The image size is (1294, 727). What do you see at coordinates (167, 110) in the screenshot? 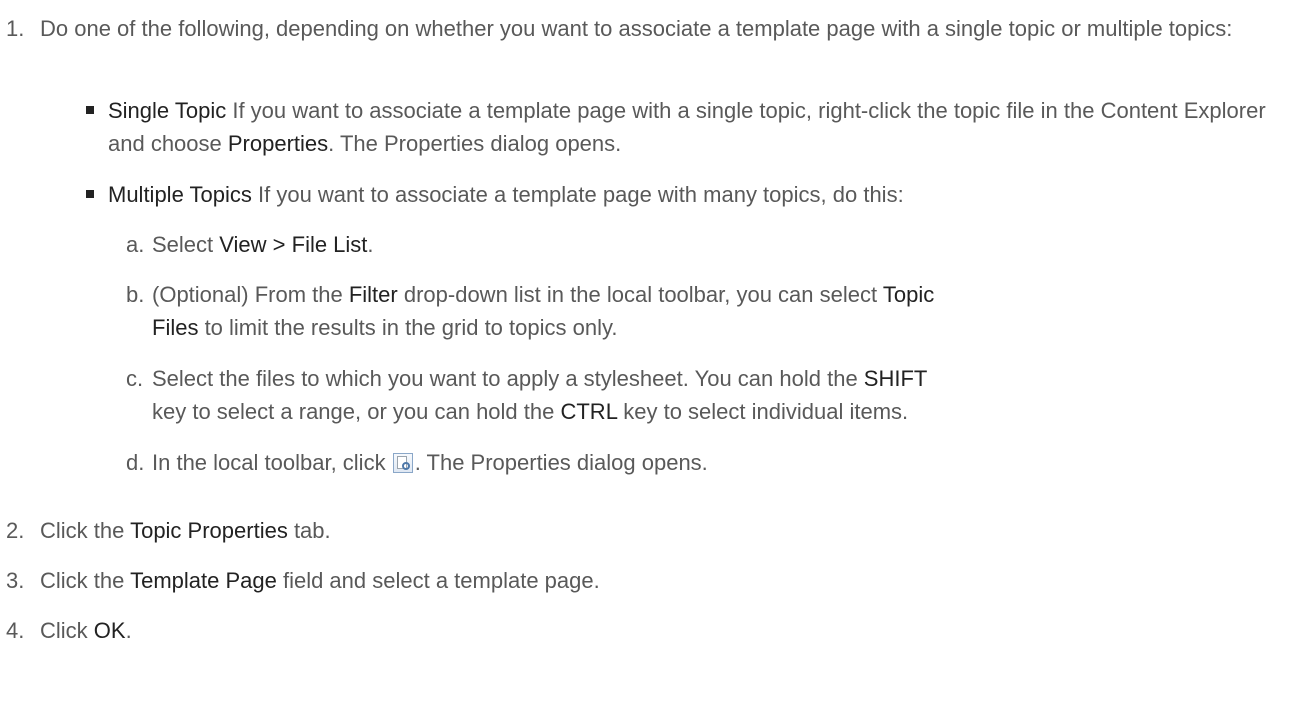
I see `single-topic-label: Single Topic` at bounding box center [167, 110].